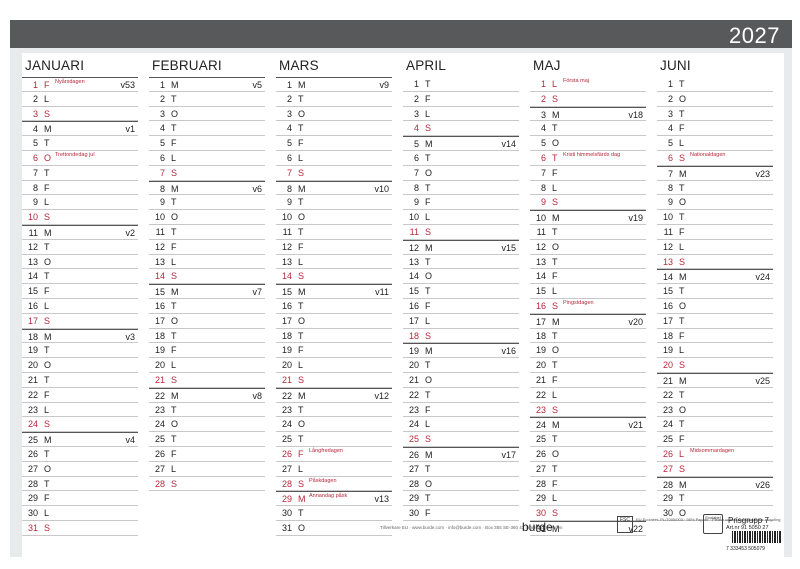 This screenshot has width=800, height=569. Describe the element at coordinates (461, 306) in the screenshot. I see `day-row: 16 F` at that location.